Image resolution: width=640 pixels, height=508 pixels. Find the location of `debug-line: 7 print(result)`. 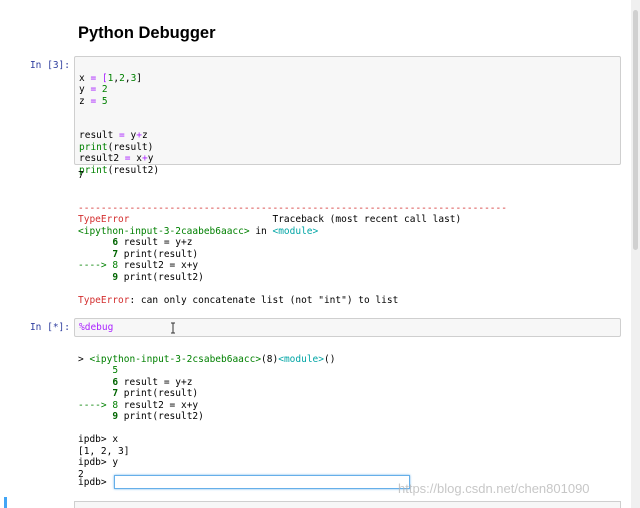

debug-line: 7 print(result) is located at coordinates (155, 393).